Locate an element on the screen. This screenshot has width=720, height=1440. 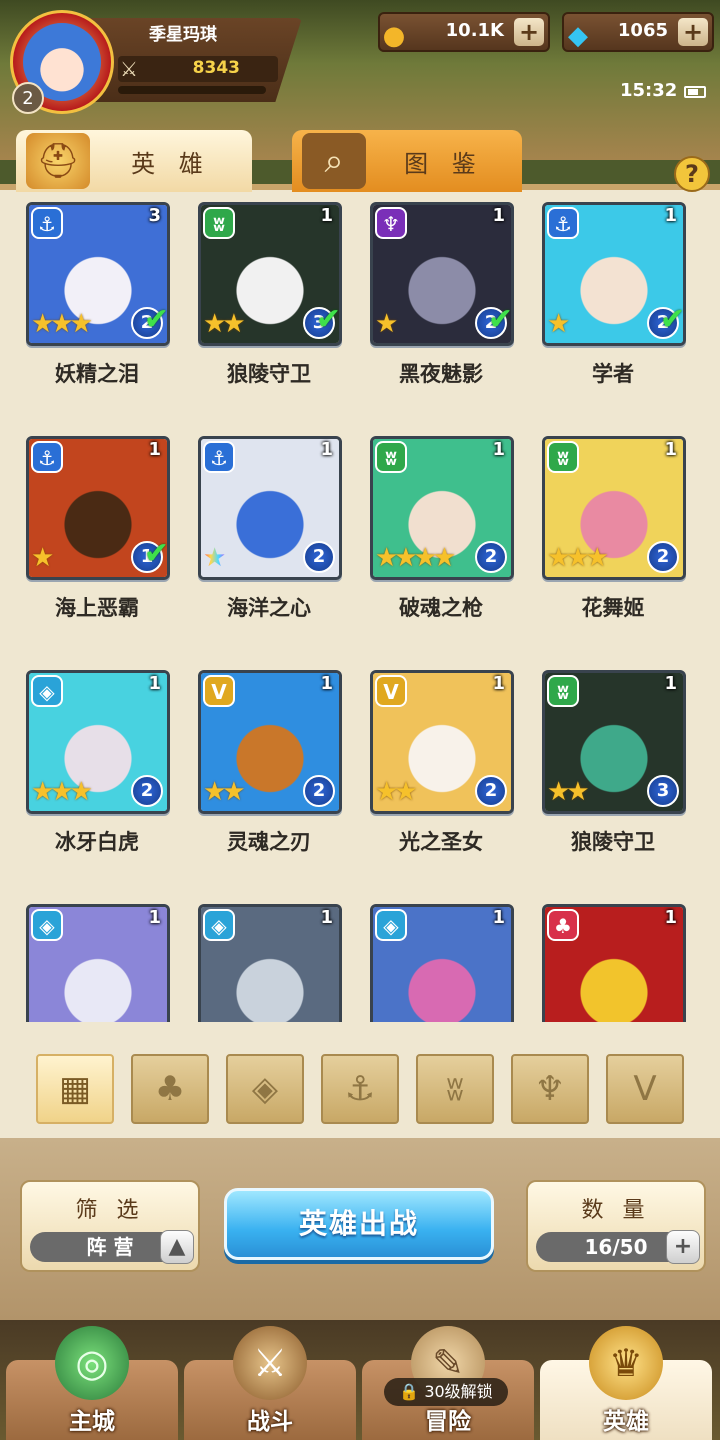
tab-codex: ⌕ 图 鉴 is located at coordinates (407, 161).